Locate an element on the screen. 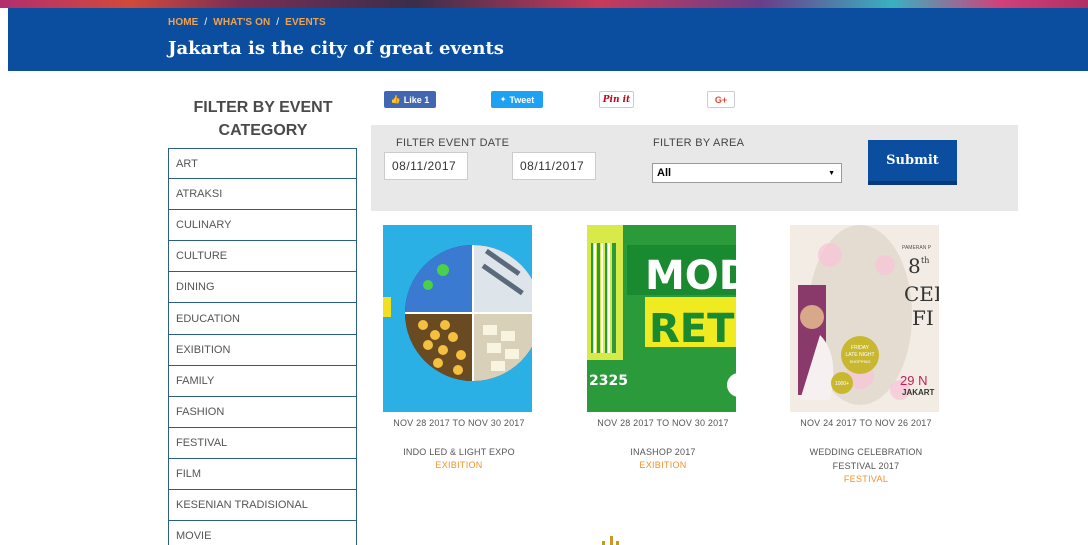 This screenshot has height=545, width=1088. category-culture: CULTURE is located at coordinates (262, 257).